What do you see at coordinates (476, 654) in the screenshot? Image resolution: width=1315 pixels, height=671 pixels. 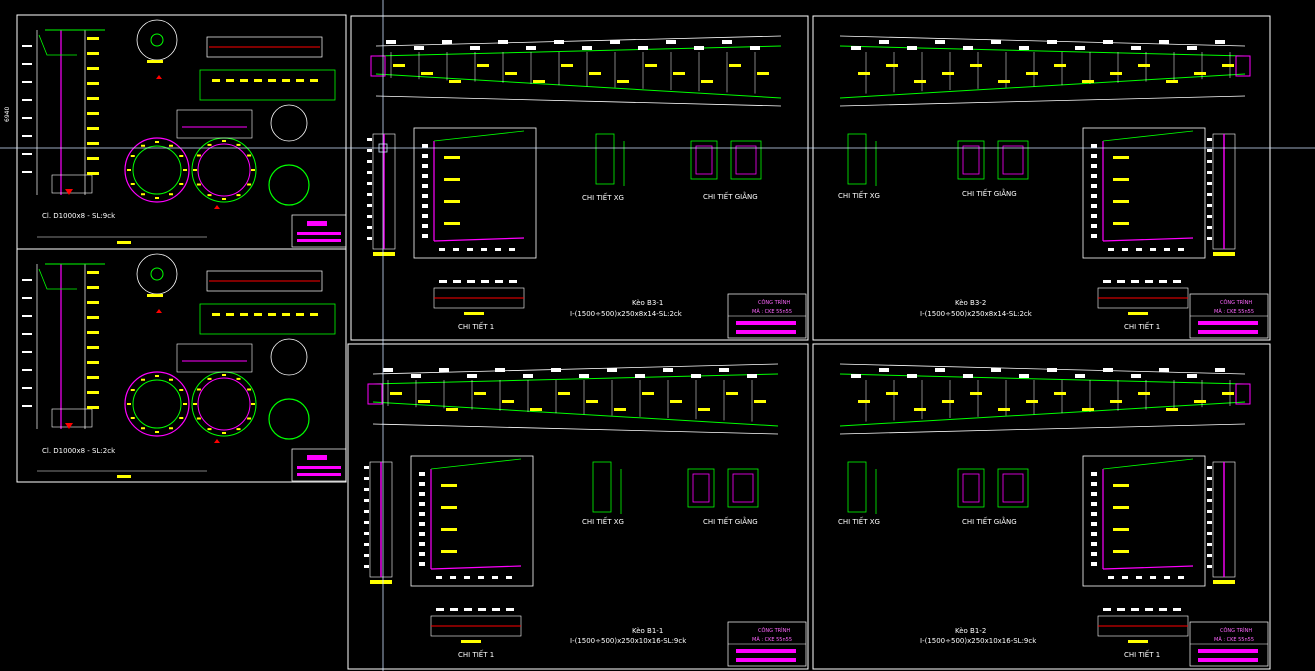 I see `detail-1-label-b1-1: CHI TIẾT 1` at bounding box center [476, 654].